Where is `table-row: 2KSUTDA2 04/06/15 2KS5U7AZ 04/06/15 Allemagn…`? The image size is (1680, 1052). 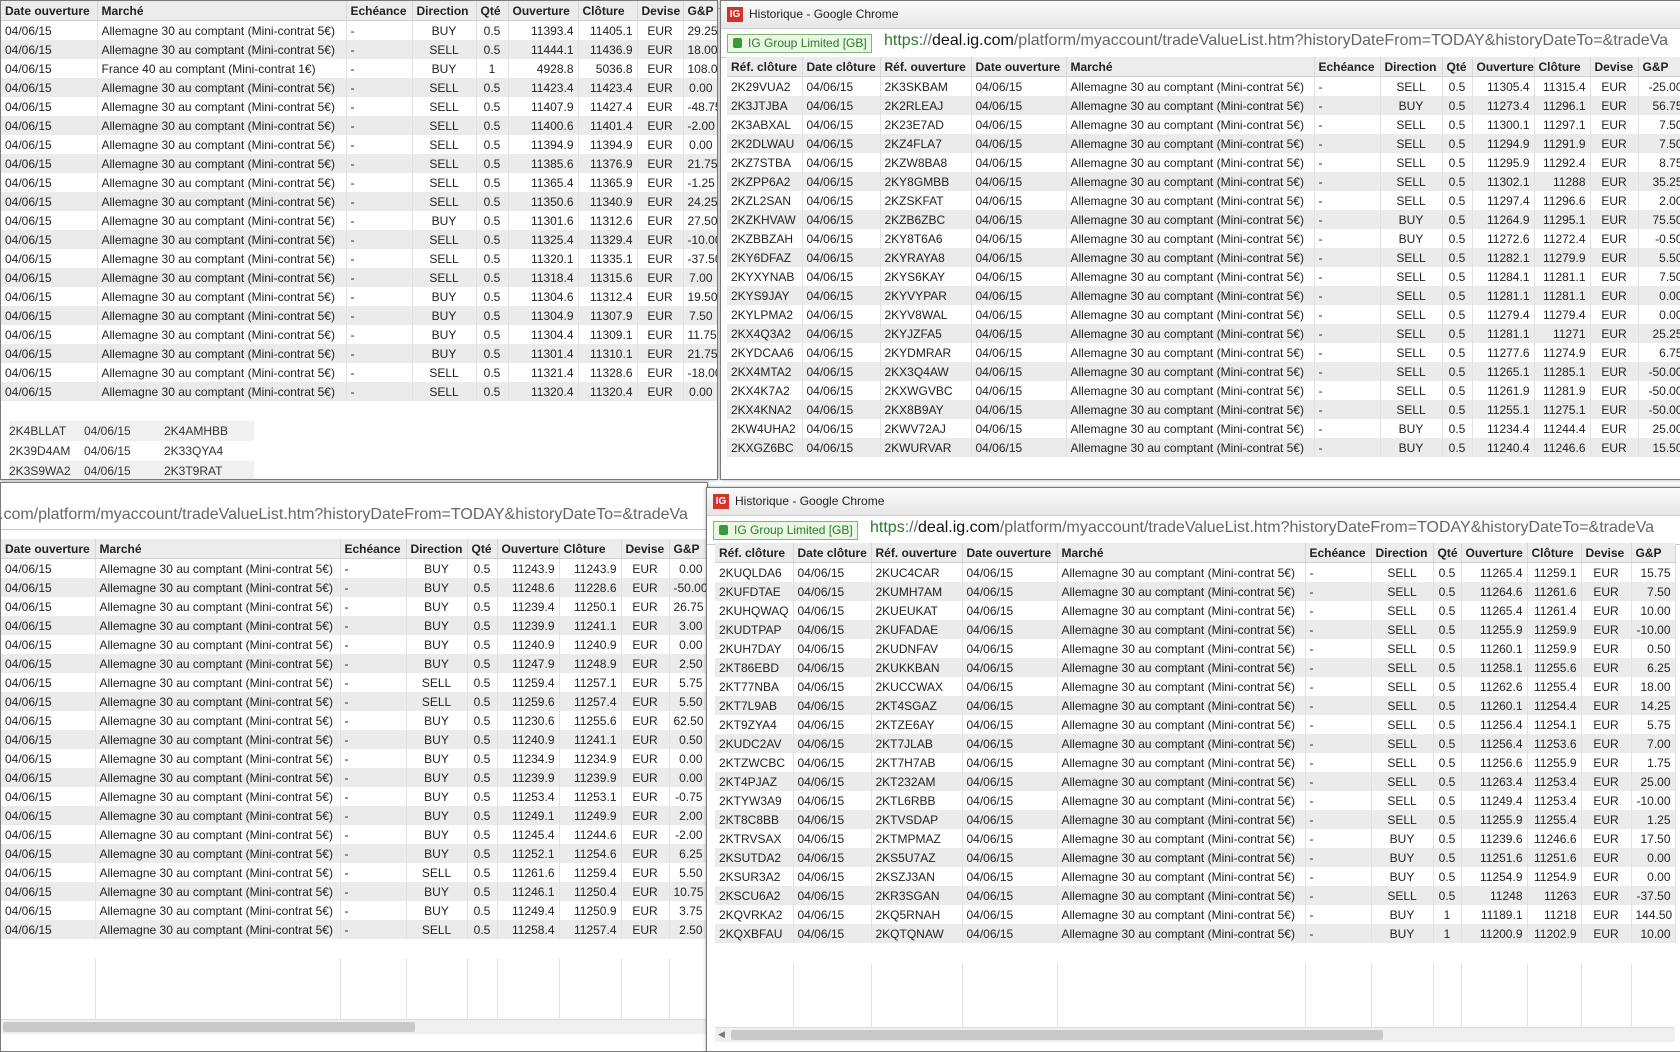 table-row: 2KSUTDA2 04/06/15 2KS5U7AZ 04/06/15 Allemagn… is located at coordinates (1195, 857).